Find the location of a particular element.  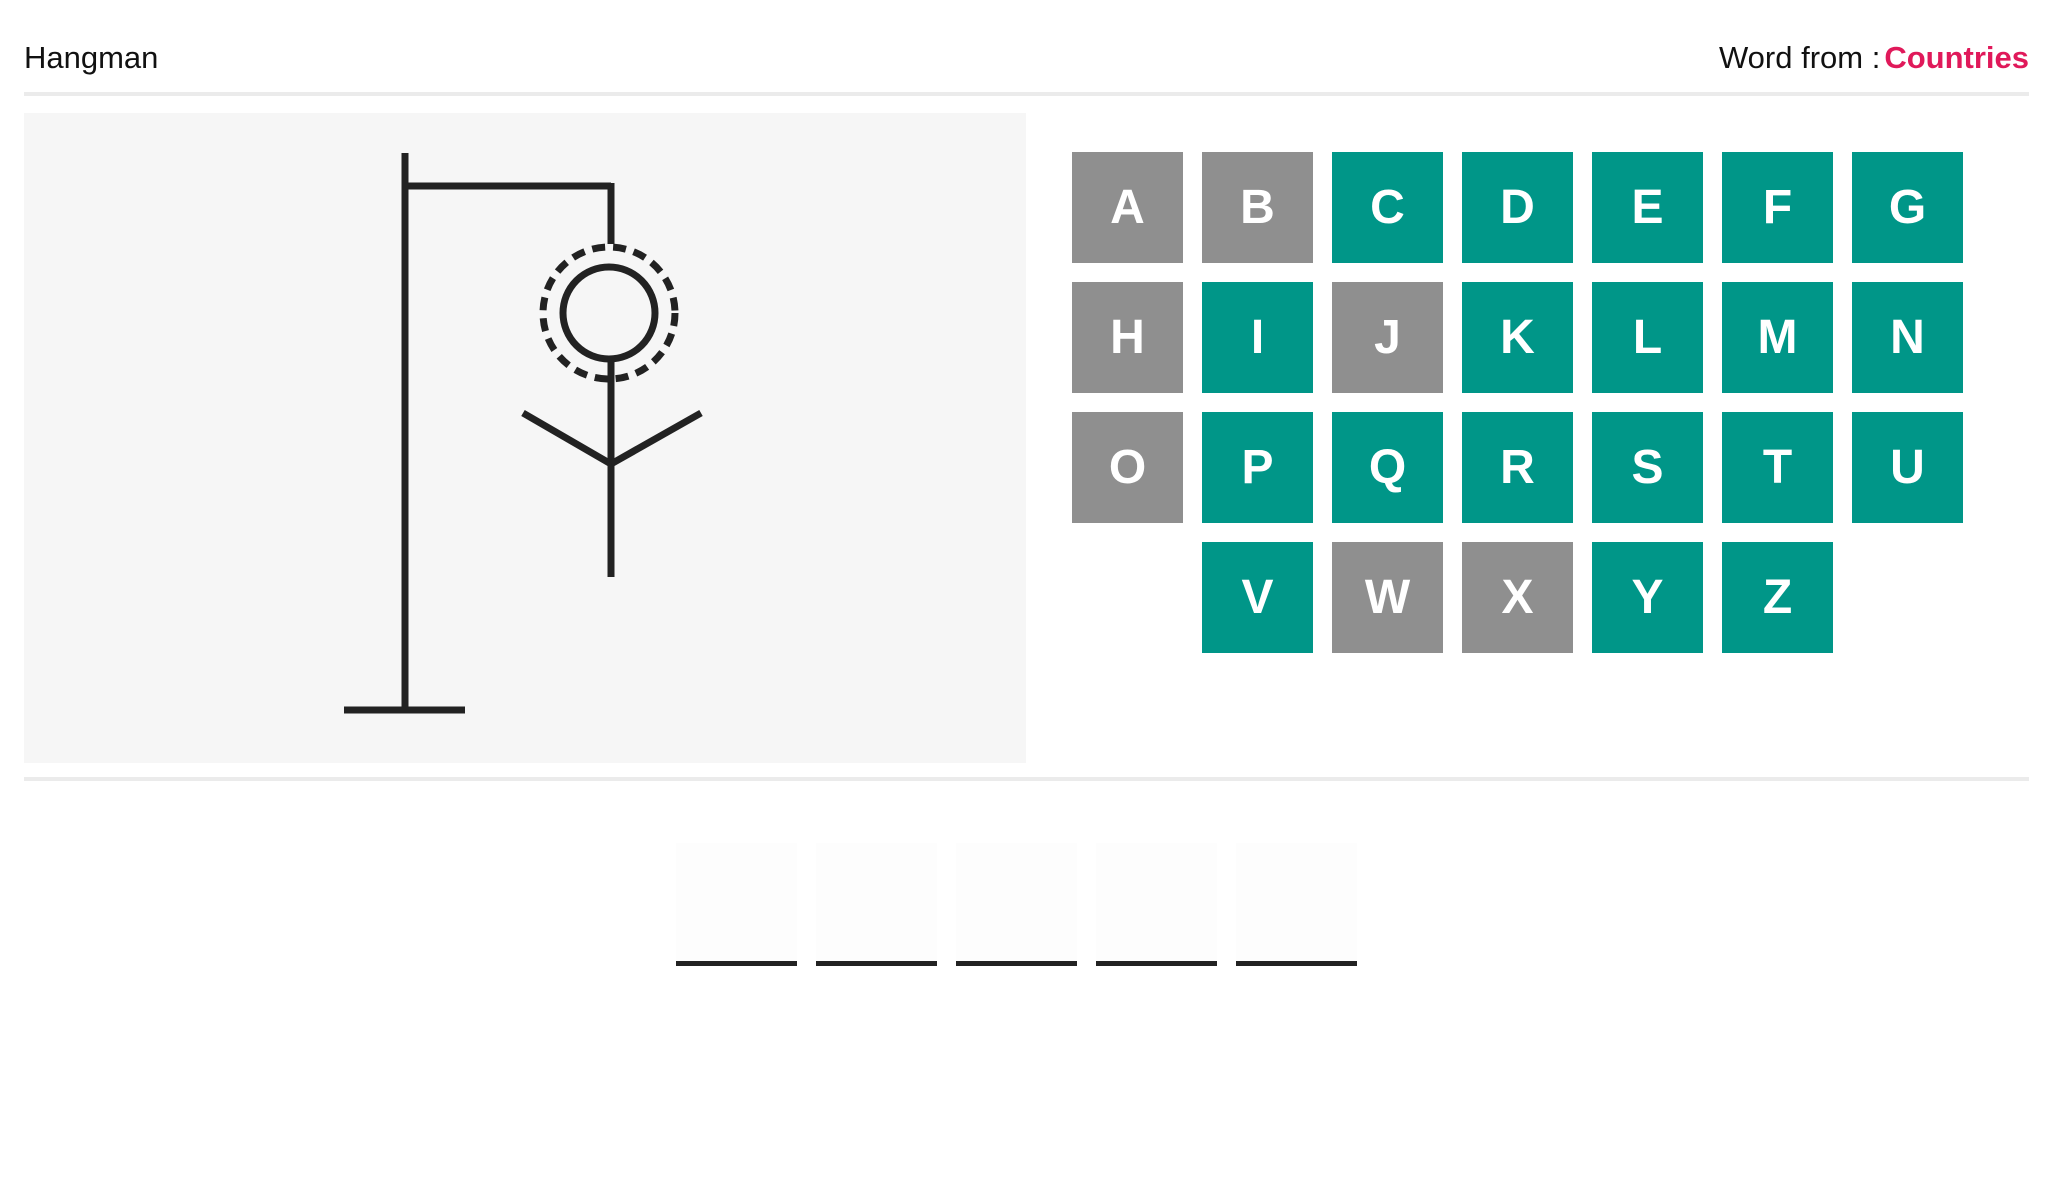

app-title: Hangman is located at coordinates (91, 57).